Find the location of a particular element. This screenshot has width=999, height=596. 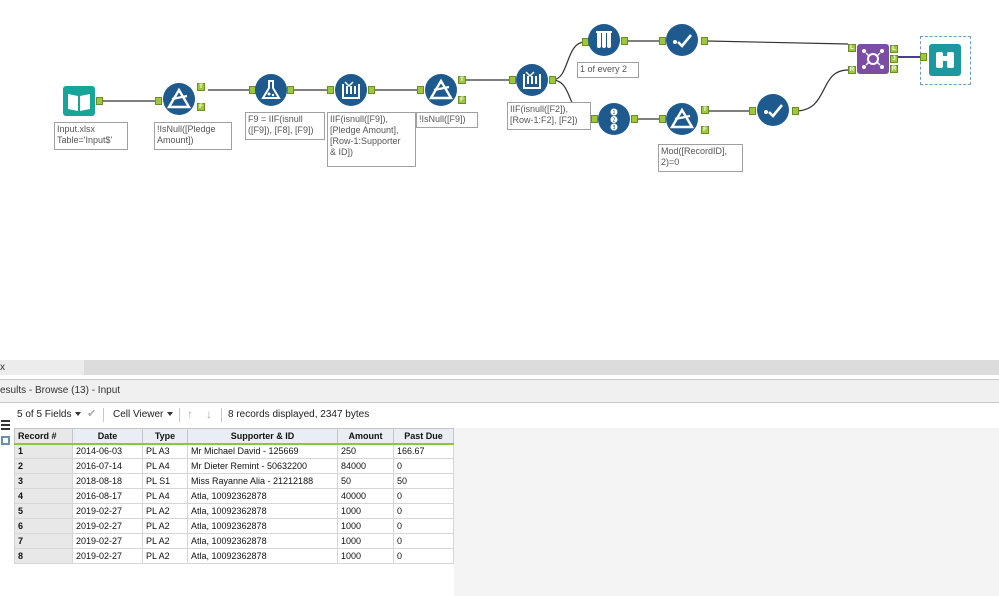

arrow-down-icon: ↓ is located at coordinates (209, 414).